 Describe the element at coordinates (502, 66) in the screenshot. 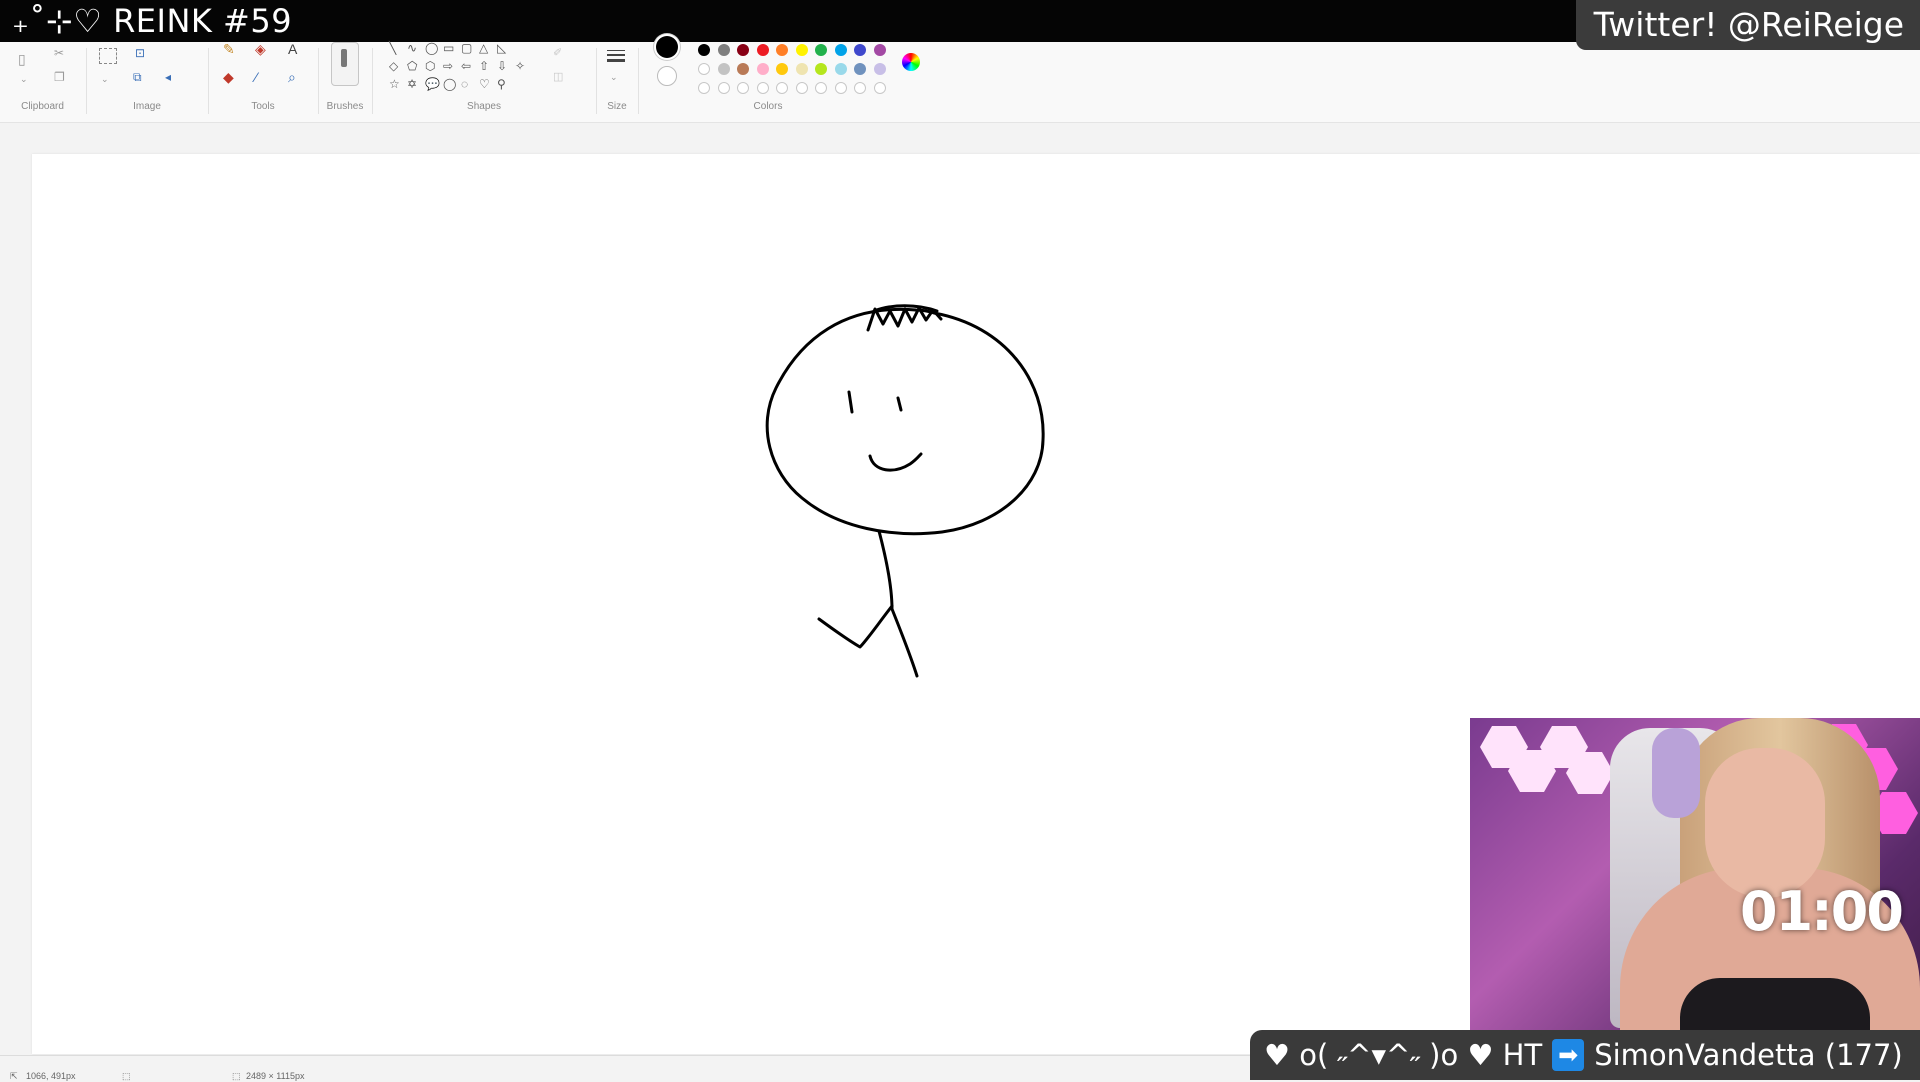

I see `shape-icon: ⇩` at that location.